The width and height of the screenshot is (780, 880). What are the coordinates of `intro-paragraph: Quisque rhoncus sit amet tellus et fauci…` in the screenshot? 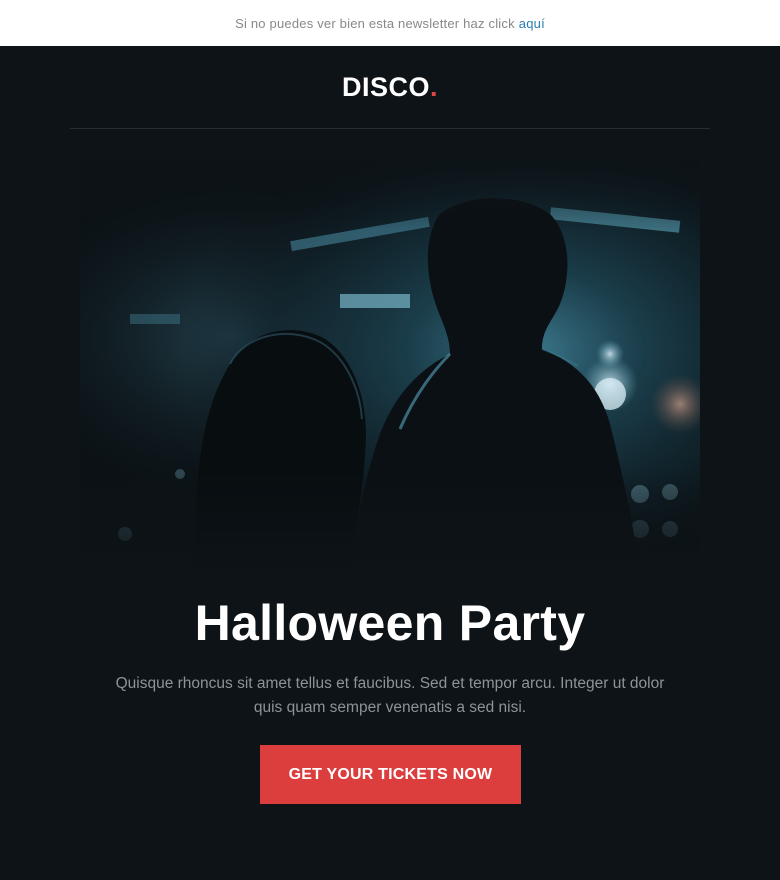 It's located at (390, 695).